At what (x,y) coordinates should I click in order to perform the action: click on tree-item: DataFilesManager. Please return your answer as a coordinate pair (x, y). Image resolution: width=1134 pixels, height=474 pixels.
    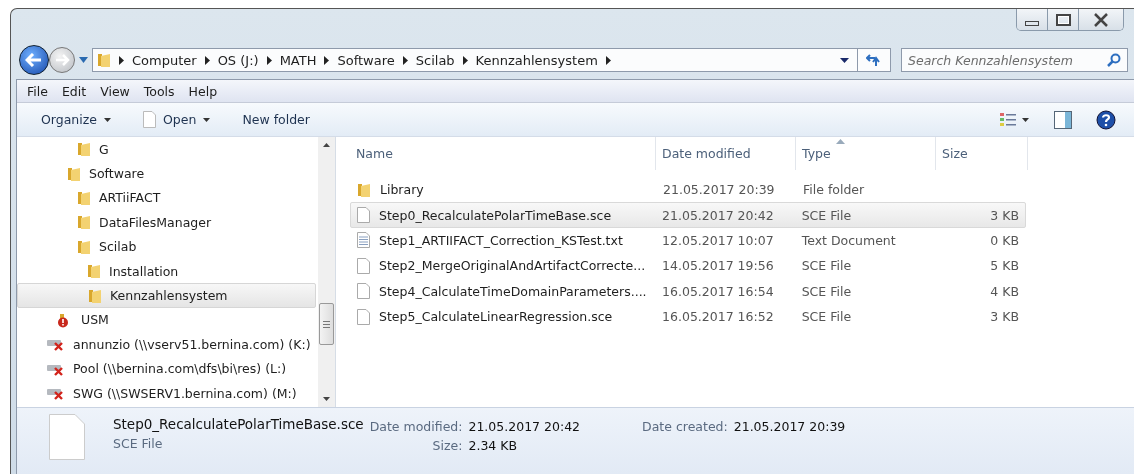
    Looking at the image, I should click on (166, 222).